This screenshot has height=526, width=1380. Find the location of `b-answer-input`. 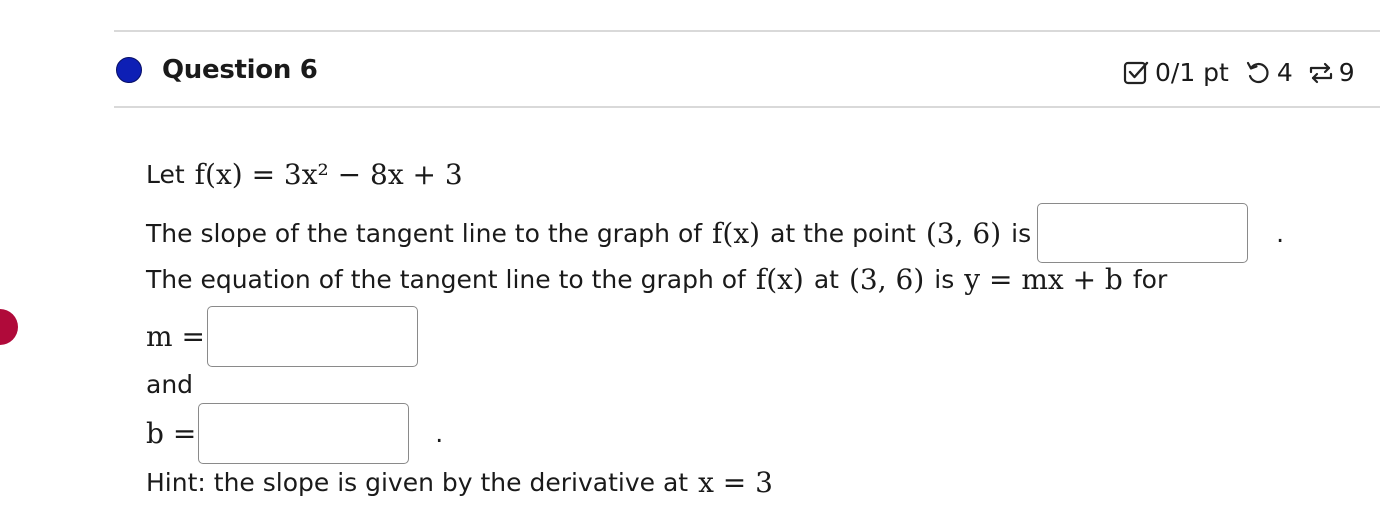

b-answer-input is located at coordinates (304, 433).